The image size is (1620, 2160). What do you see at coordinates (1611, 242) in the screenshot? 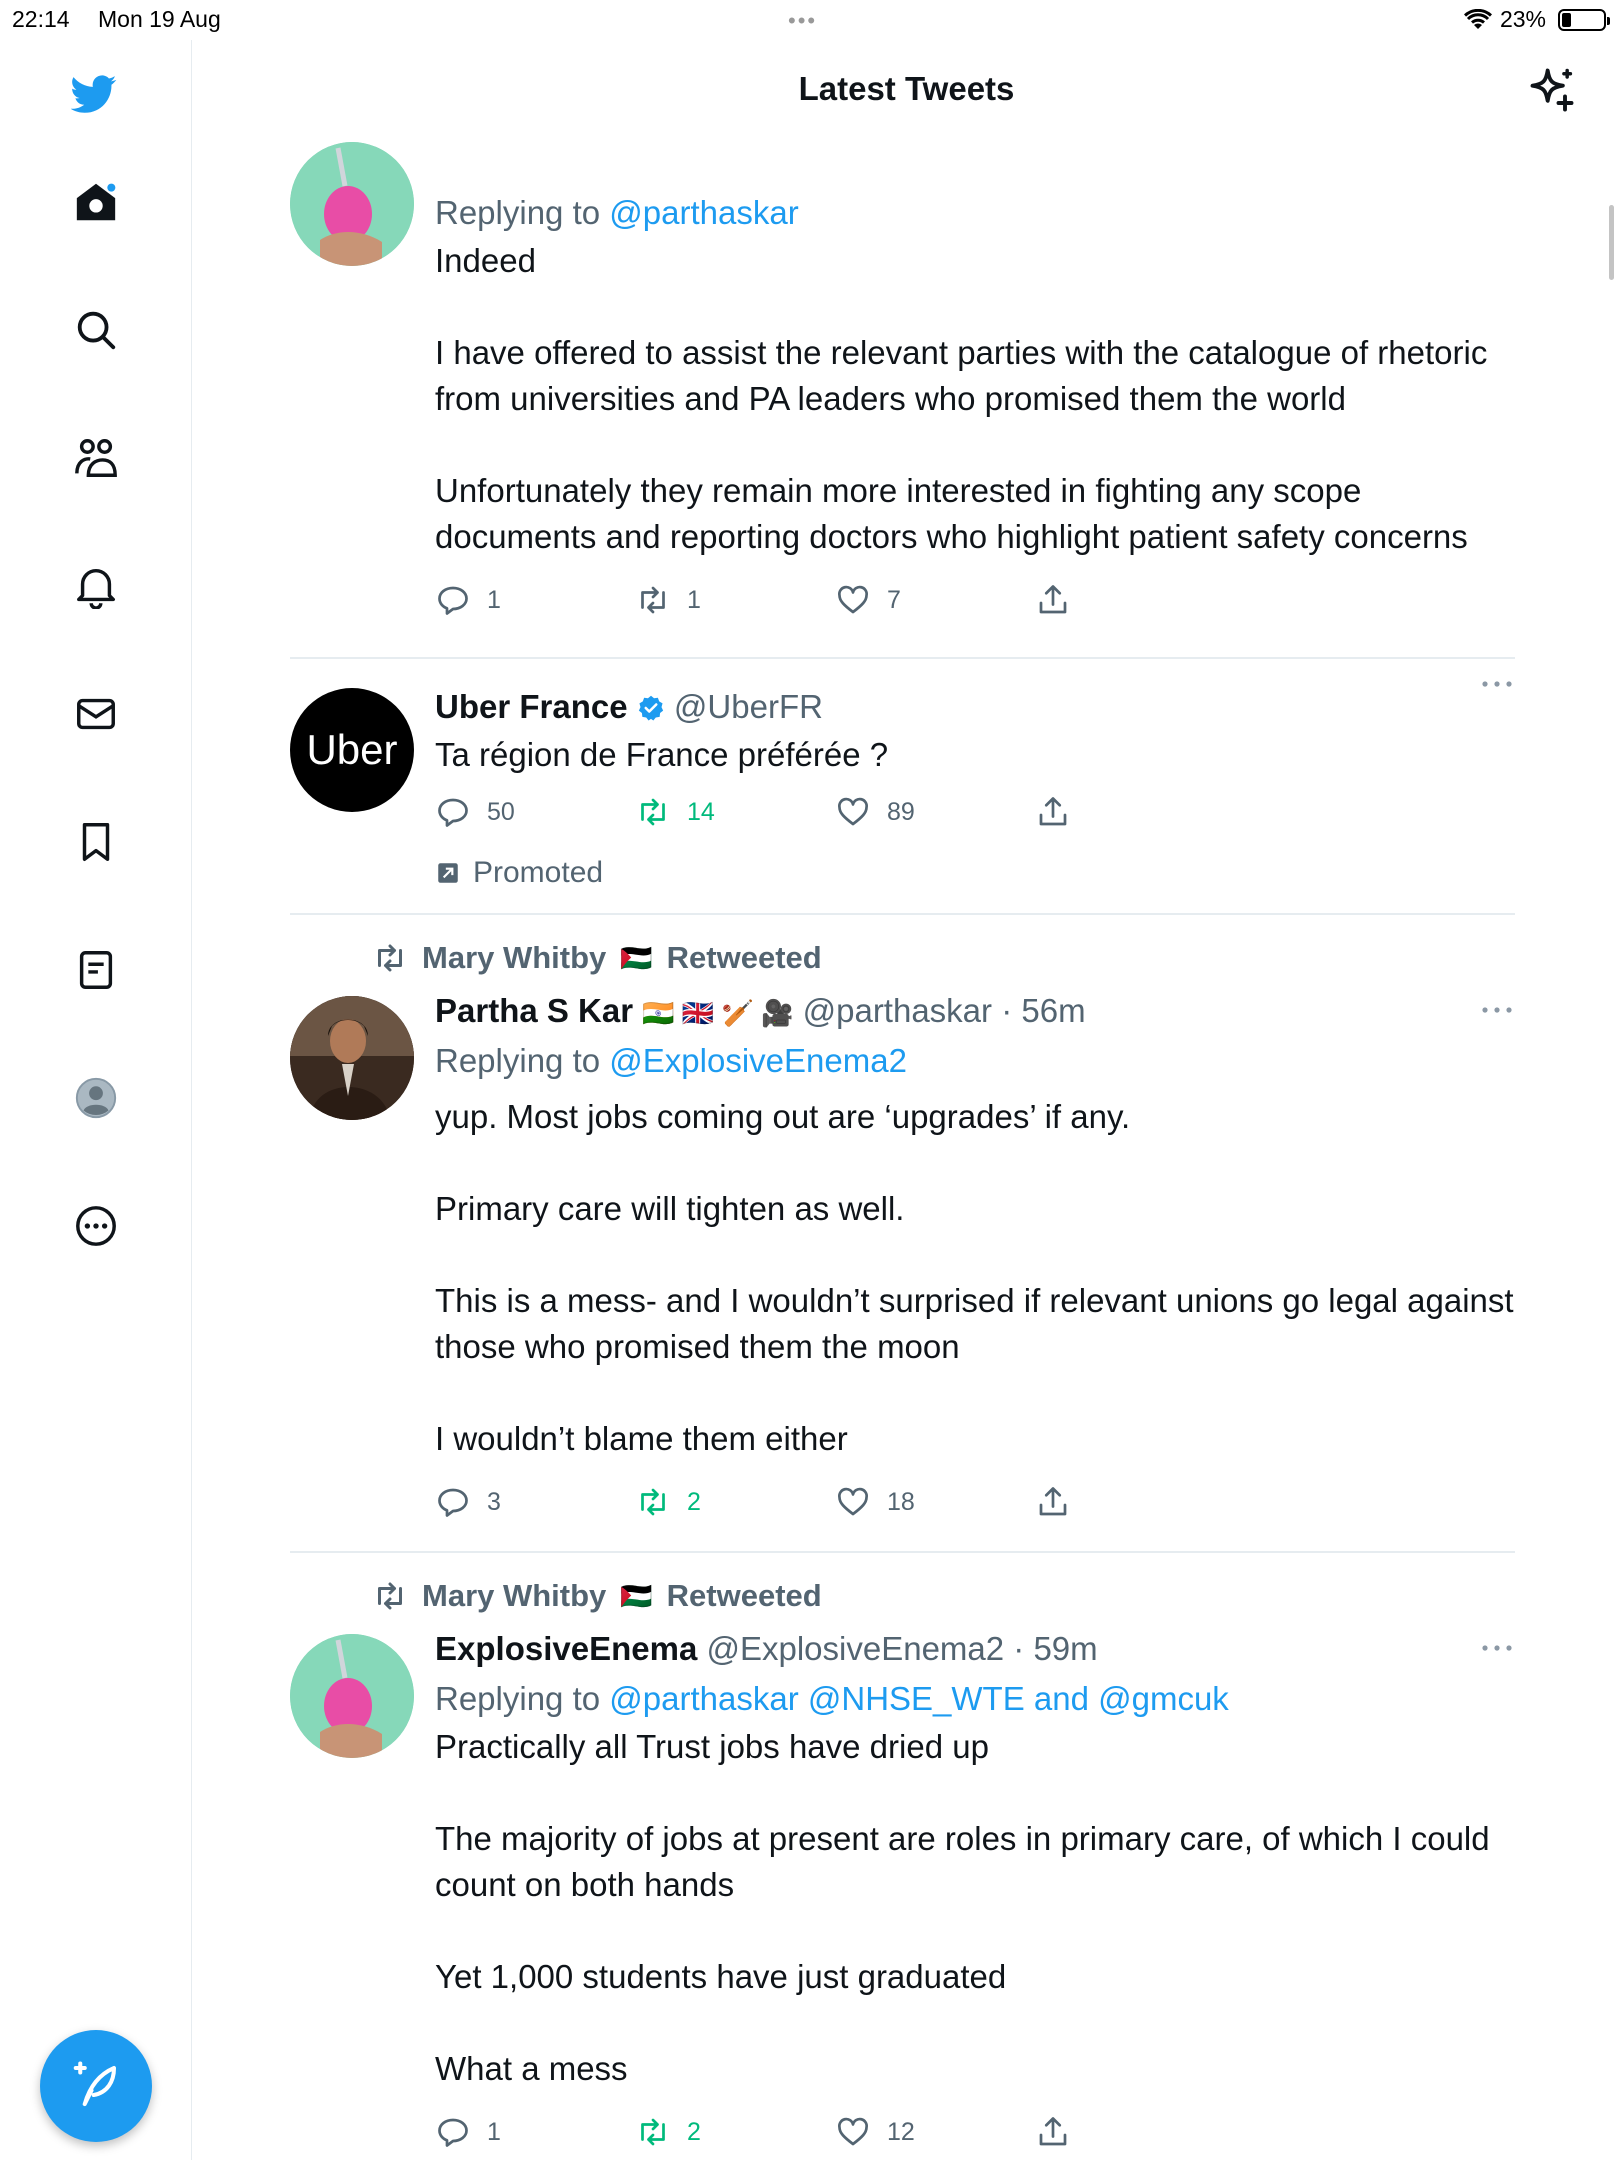
I see `scrollbar-thumb` at bounding box center [1611, 242].